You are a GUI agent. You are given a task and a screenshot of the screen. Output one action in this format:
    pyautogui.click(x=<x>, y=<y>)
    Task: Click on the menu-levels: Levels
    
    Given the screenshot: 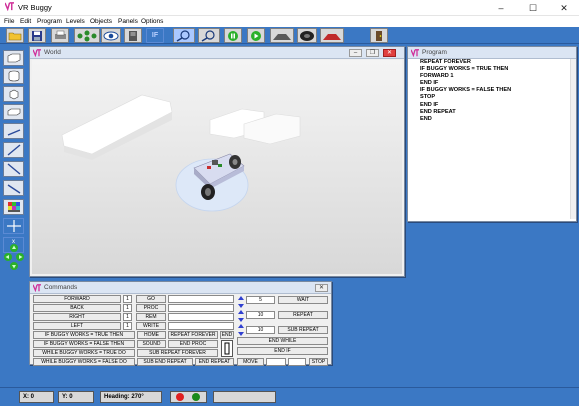 What is the action you would take?
    pyautogui.click(x=75, y=21)
    